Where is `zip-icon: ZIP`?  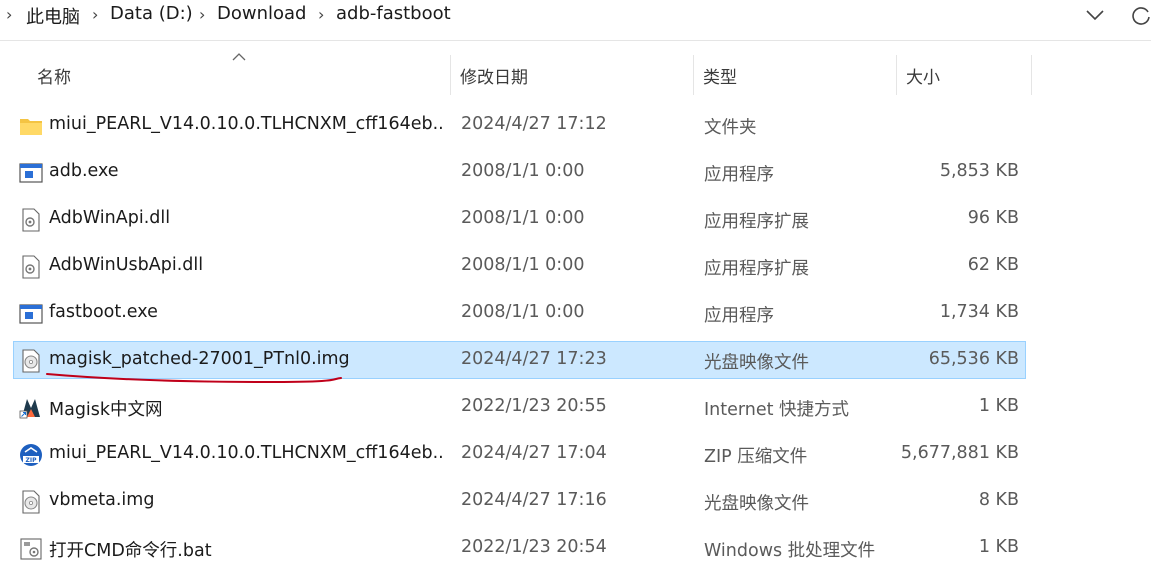
zip-icon: ZIP is located at coordinates (31, 455).